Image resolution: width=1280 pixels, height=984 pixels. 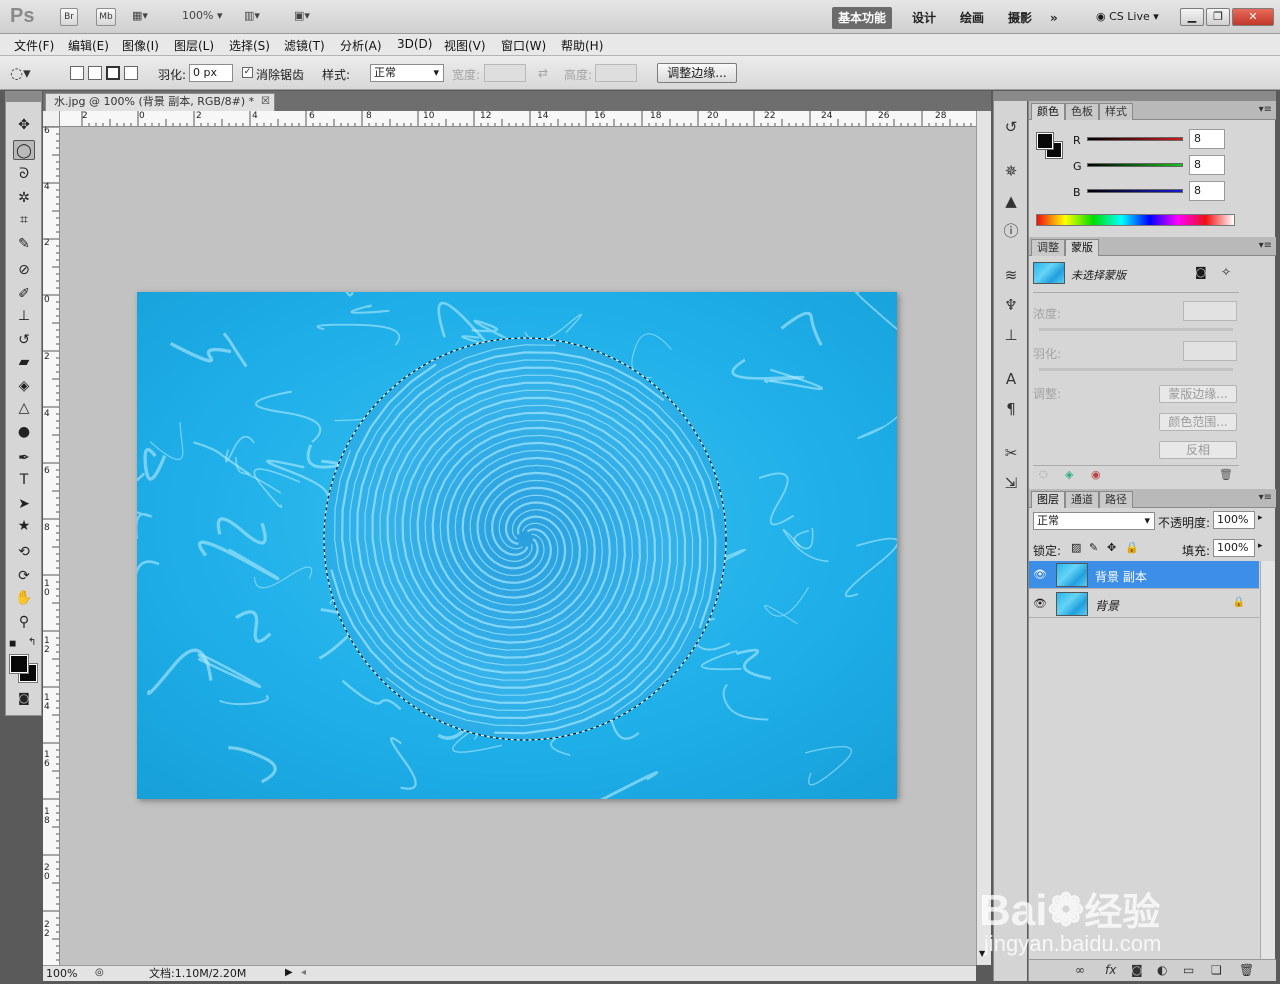 I want to click on color-panel-foreground-swatch, so click(x=1045, y=141).